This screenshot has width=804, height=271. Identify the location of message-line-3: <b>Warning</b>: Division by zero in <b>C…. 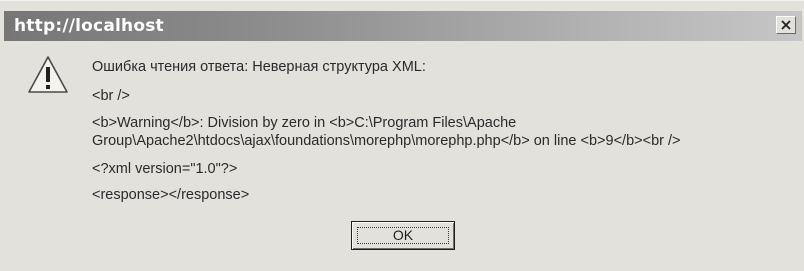
(304, 123).